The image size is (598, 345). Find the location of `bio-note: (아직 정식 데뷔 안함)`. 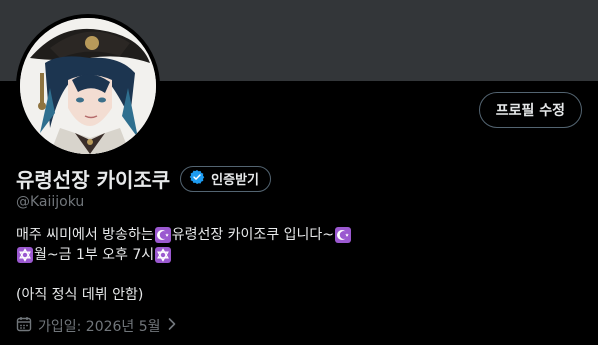

bio-note: (아직 정식 데뷔 안함) is located at coordinates (80, 295).